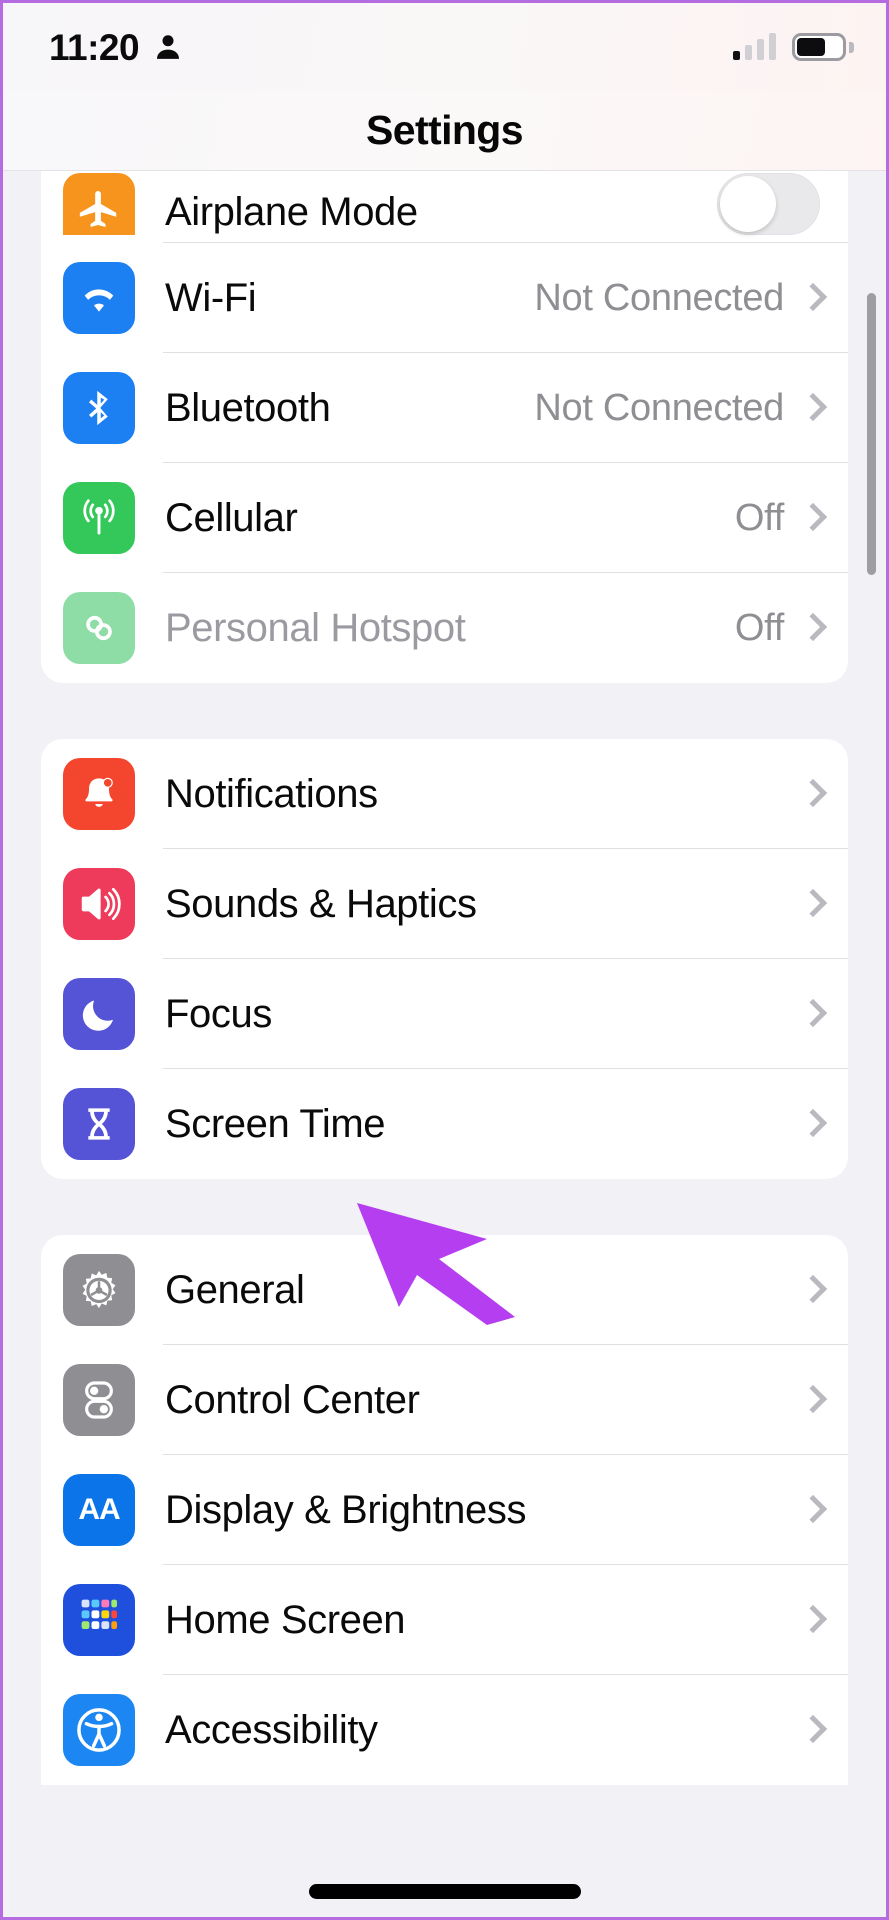  I want to click on settings-row-accessibility: Accessibility, so click(444, 1730).